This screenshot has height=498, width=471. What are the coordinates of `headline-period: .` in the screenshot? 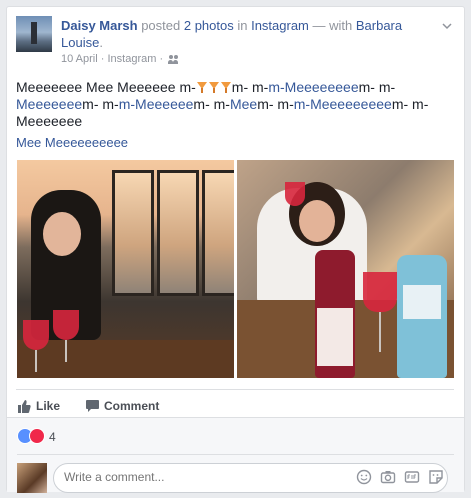 It's located at (101, 42).